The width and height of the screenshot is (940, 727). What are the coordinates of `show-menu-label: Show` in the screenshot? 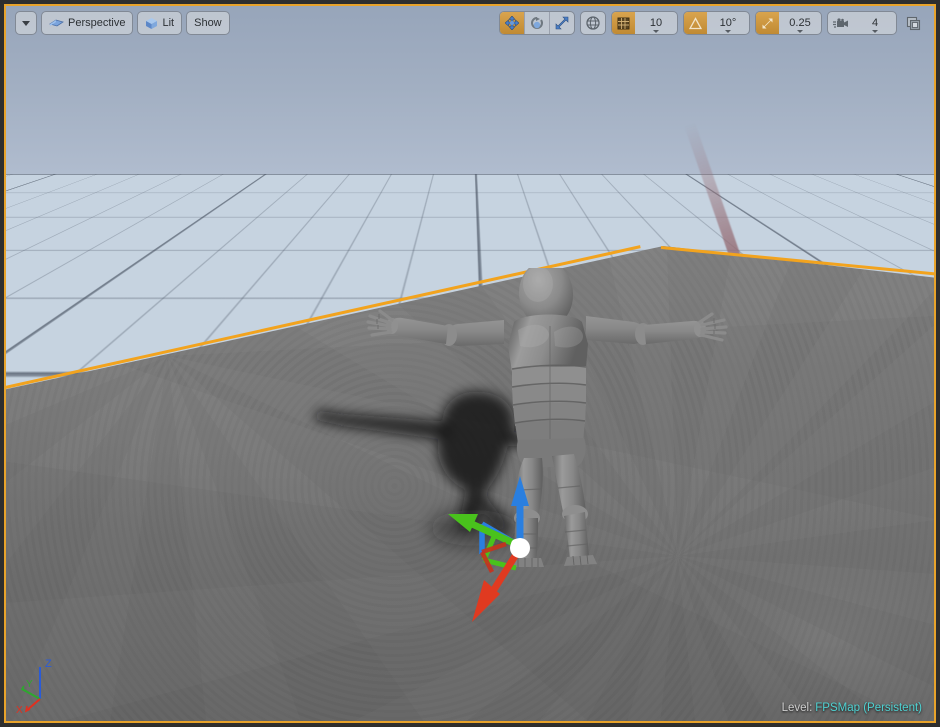 It's located at (208, 23).